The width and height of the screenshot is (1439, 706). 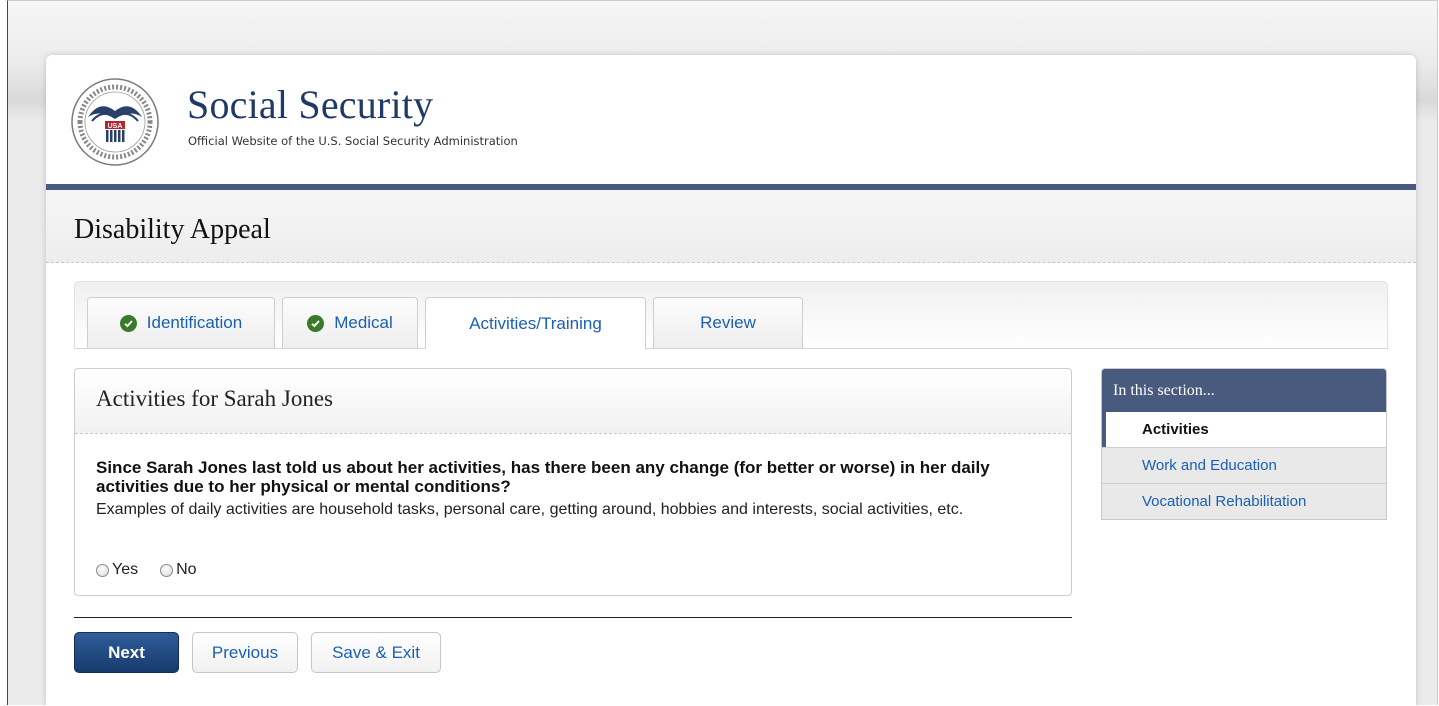 I want to click on tab-label: Activities/Training, so click(x=535, y=323).